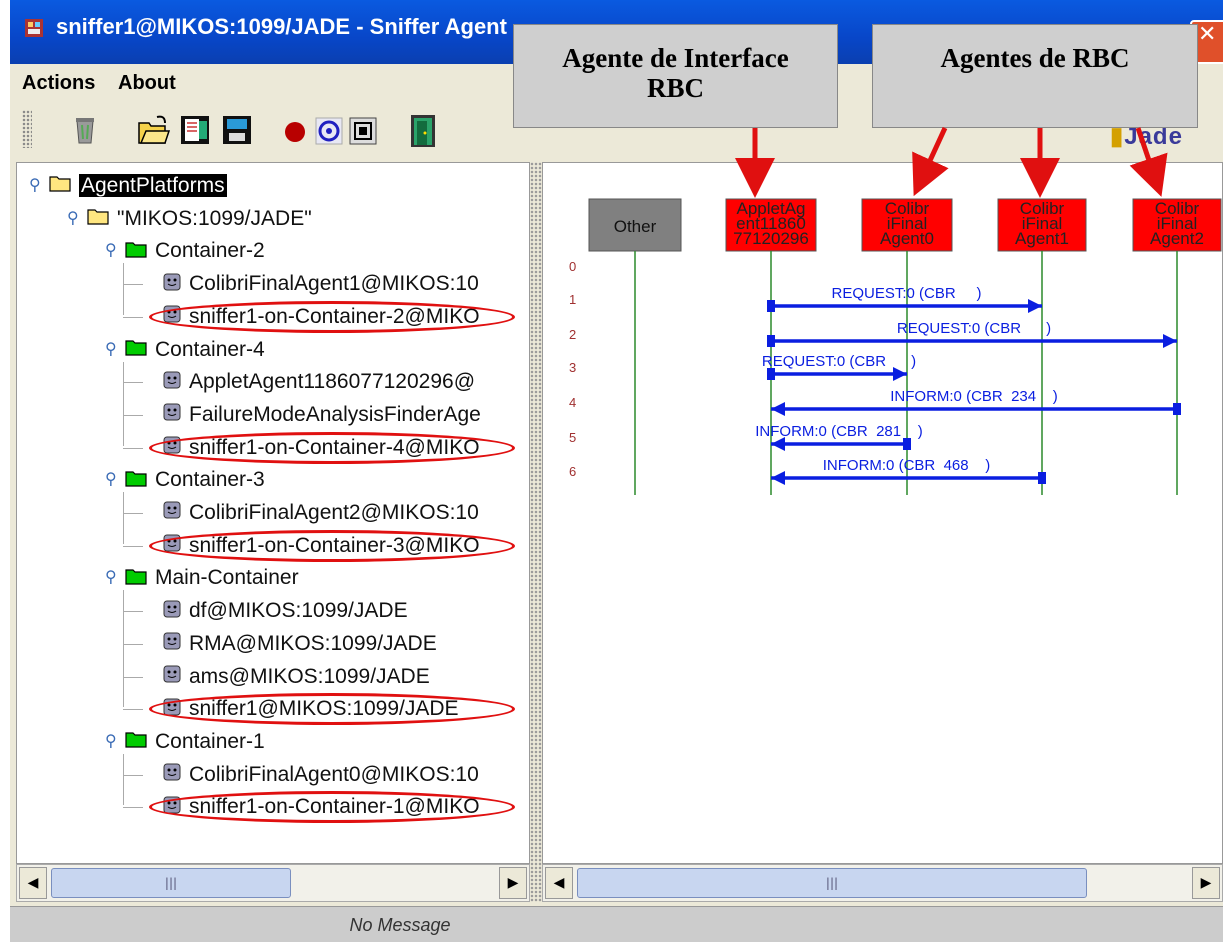 The image size is (1223, 942). I want to click on window-title: sniffer1@MIKOS:1099/JADE - Sniffer Agent, so click(281, 26).